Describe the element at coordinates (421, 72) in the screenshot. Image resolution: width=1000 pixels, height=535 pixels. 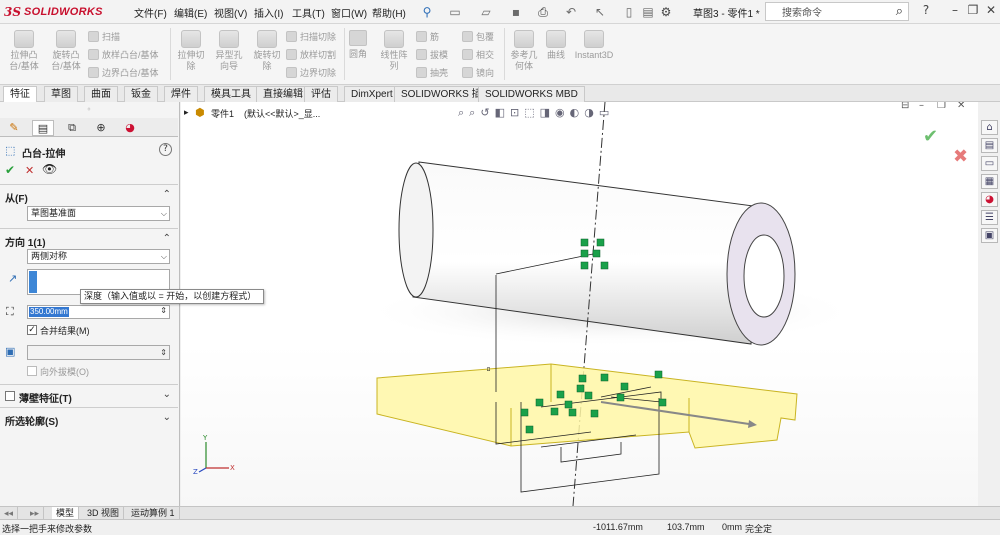
I see `shell-icon` at that location.